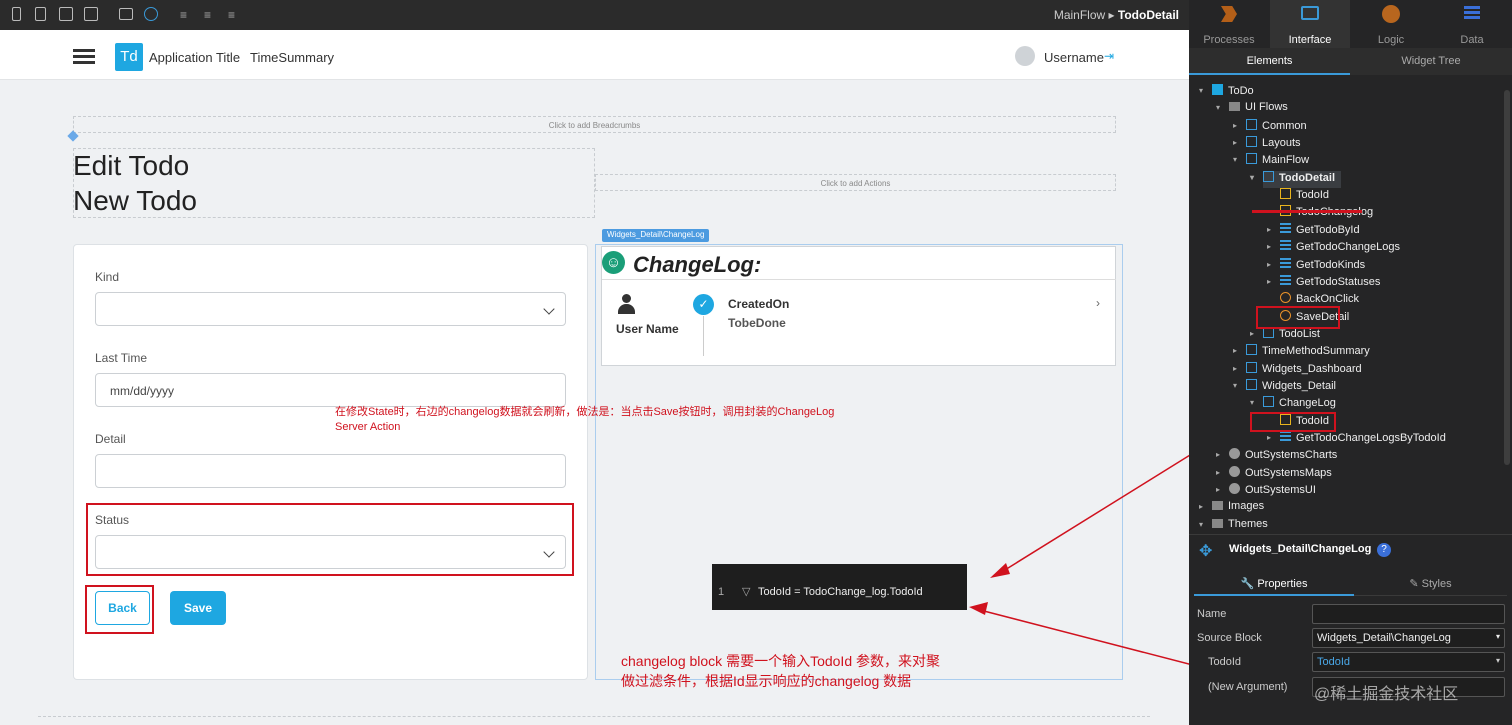  I want to click on tree-item-ui-flows: ▾ UI Flows, so click(1252, 109).